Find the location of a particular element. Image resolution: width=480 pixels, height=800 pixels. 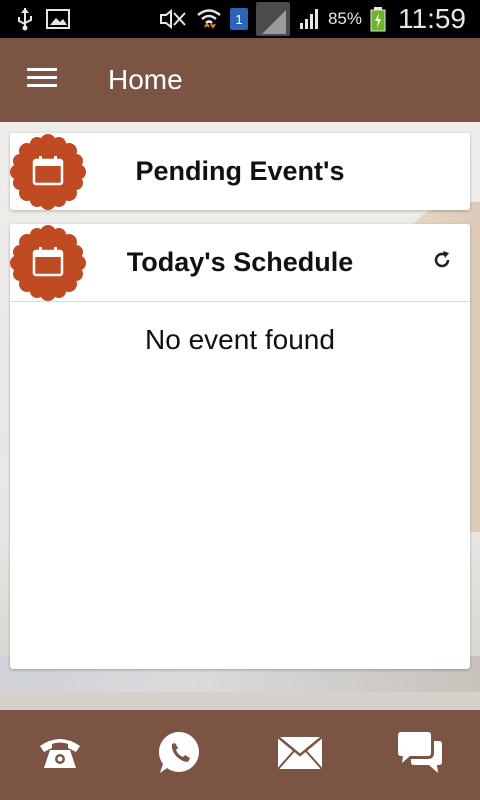

app-bar: Home is located at coordinates (240, 80).